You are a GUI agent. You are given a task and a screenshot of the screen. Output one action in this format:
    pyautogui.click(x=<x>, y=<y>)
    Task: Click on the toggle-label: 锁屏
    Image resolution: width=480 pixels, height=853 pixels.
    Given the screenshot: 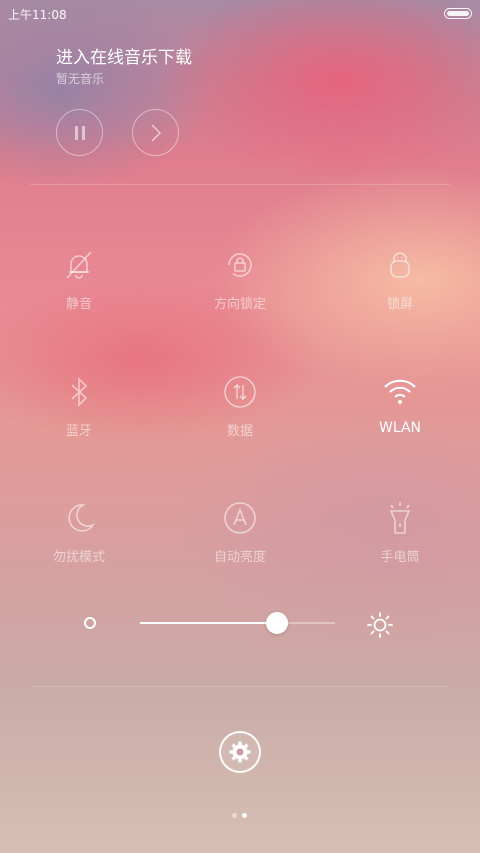 What is the action you would take?
    pyautogui.click(x=399, y=304)
    